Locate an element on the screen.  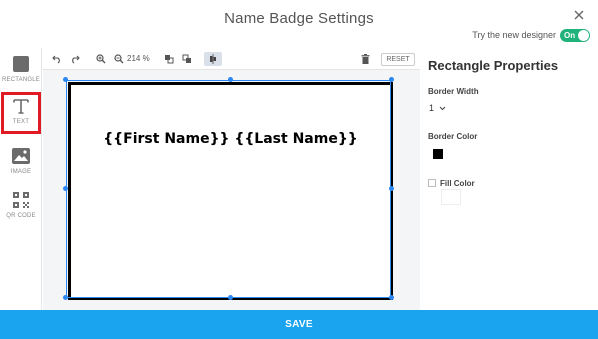
resize-handle-top is located at coordinates (230, 79).